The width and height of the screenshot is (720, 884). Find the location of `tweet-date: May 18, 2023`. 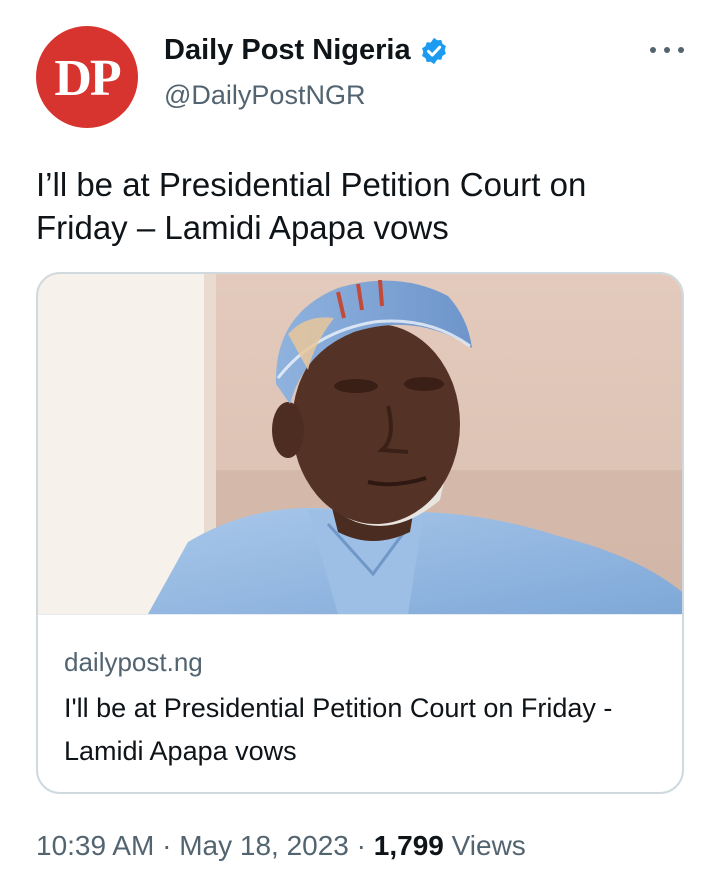

tweet-date: May 18, 2023 is located at coordinates (264, 845).